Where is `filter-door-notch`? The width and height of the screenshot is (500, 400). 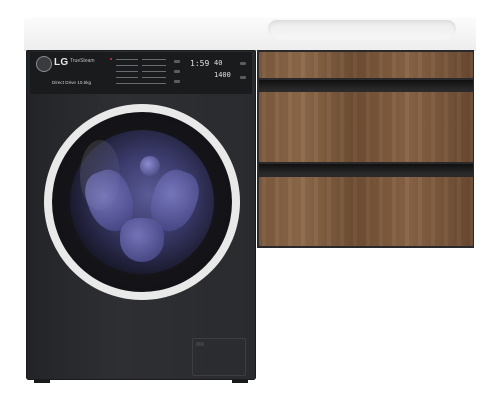 filter-door-notch is located at coordinates (200, 344).